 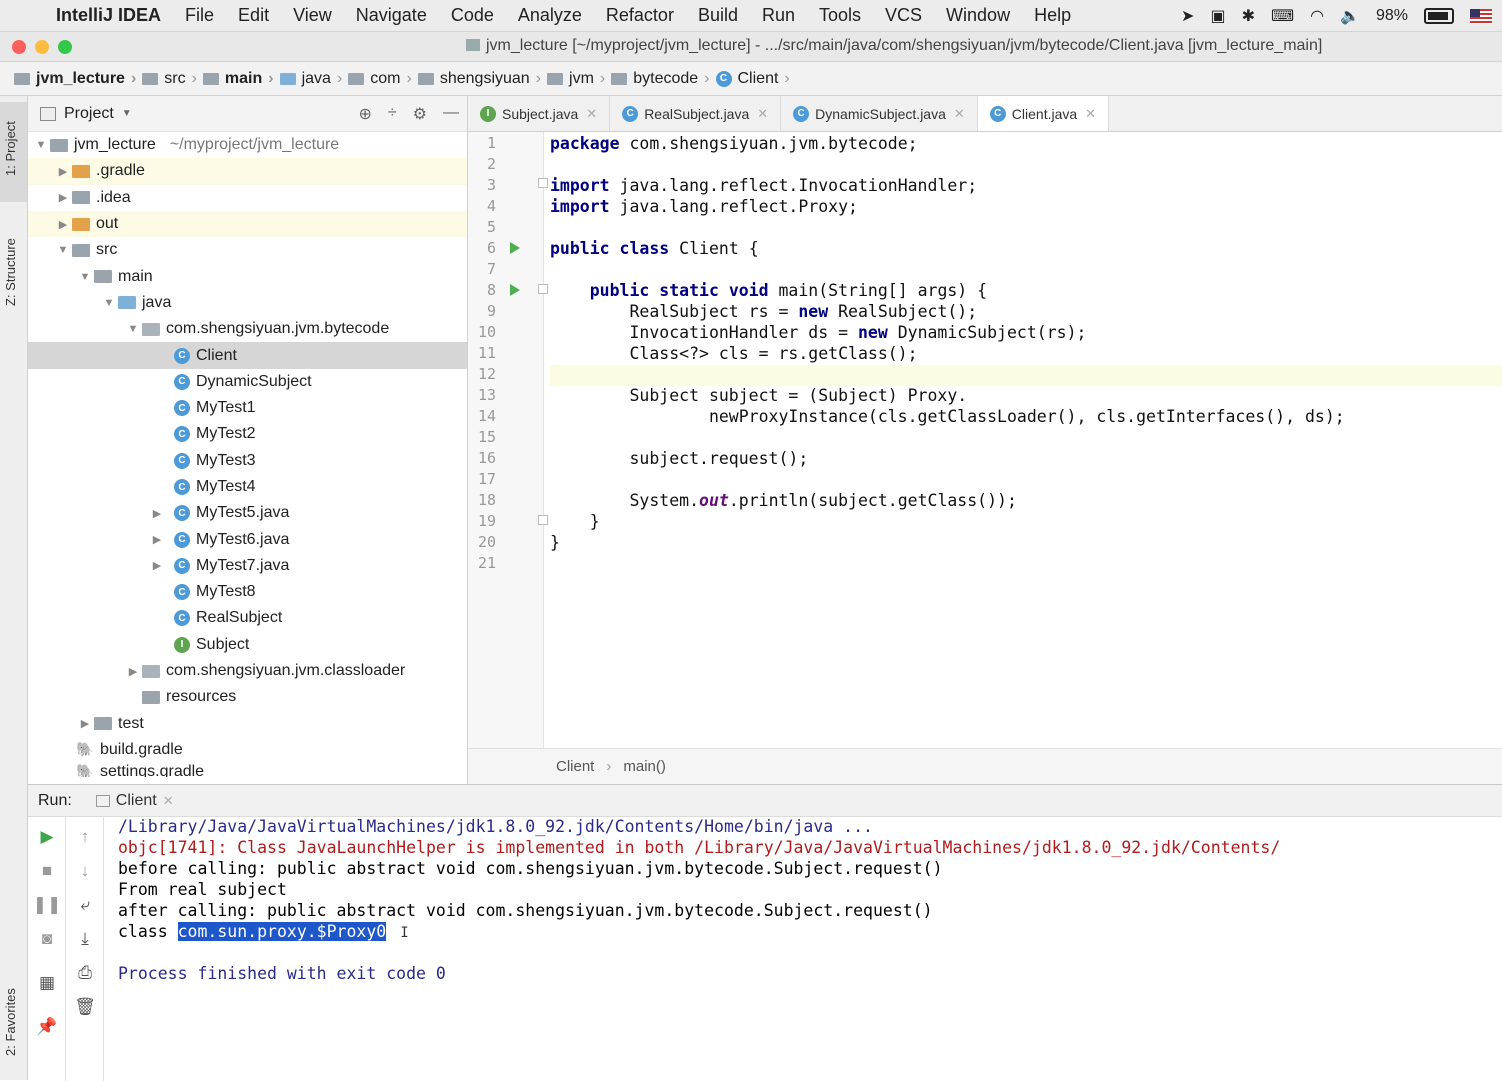 I want to click on tree-item-test: ▶ test, so click(x=247, y=724).